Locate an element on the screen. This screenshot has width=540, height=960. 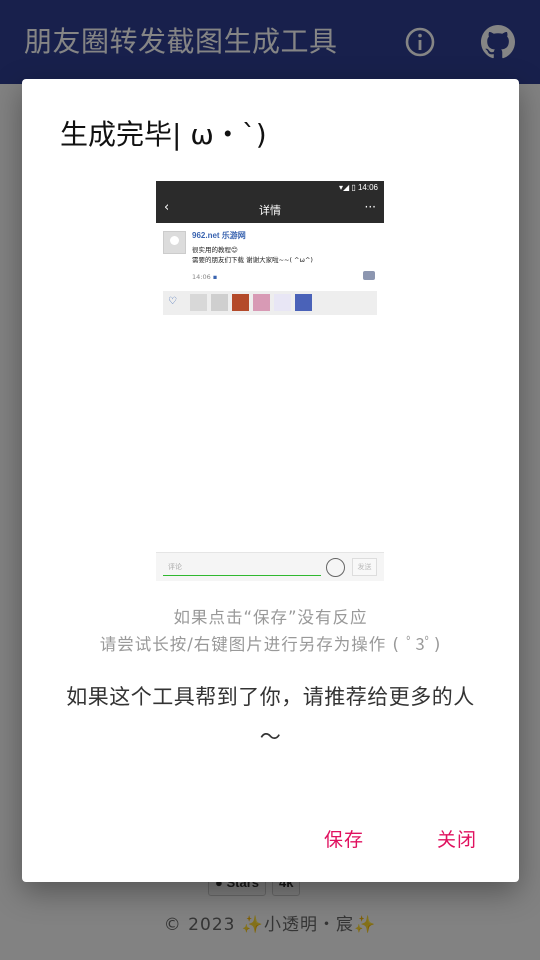
preview-header-title: 详情 is located at coordinates (270, 210).